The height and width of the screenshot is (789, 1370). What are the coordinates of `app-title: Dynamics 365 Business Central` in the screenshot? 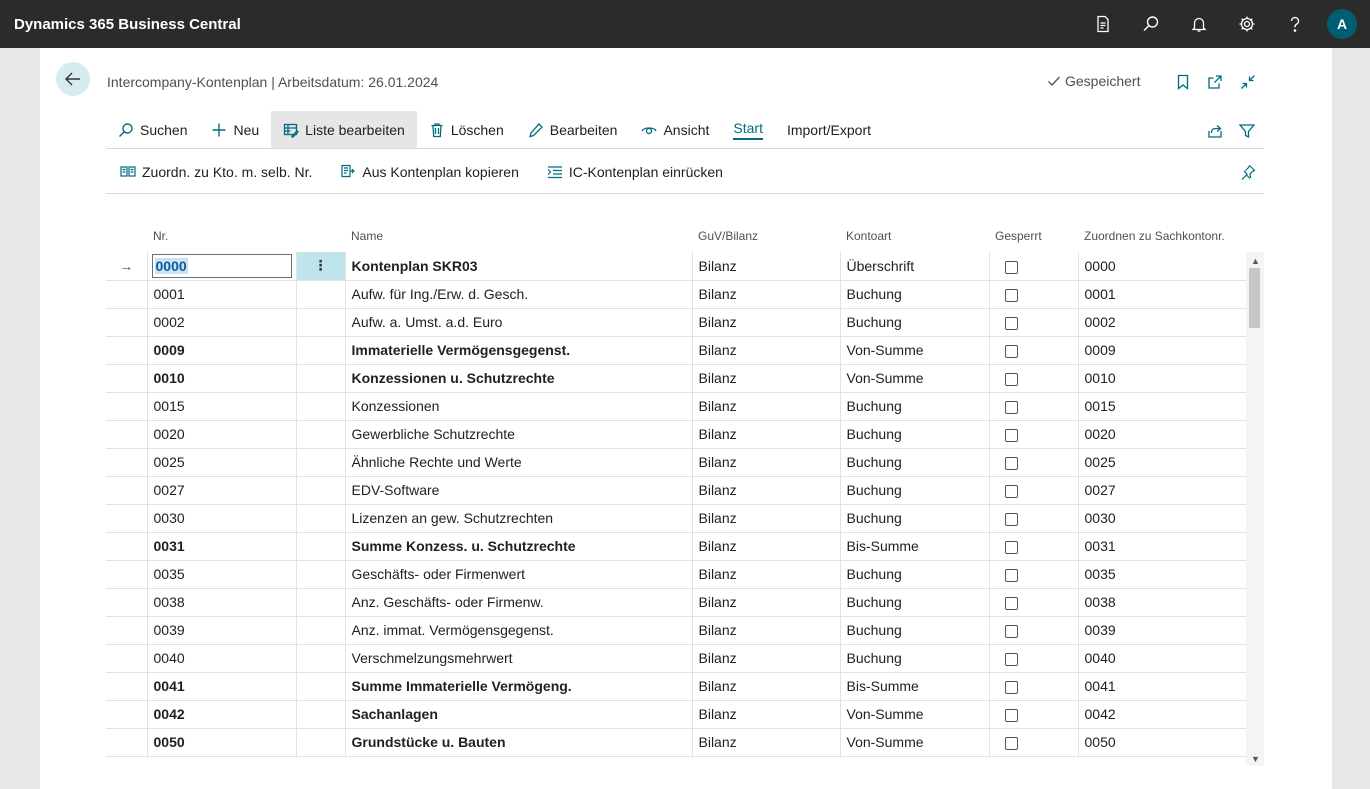 It's located at (546, 24).